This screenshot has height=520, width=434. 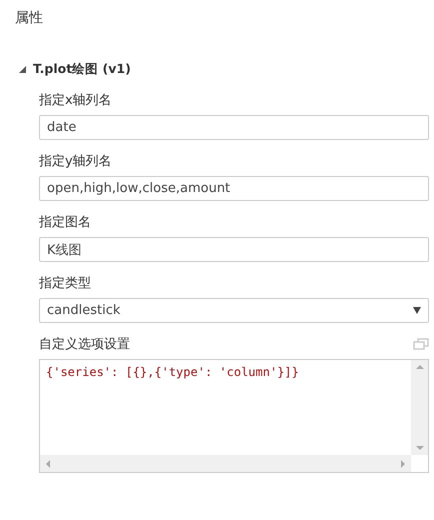 What do you see at coordinates (29, 18) in the screenshot?
I see `panel-title: 属性` at bounding box center [29, 18].